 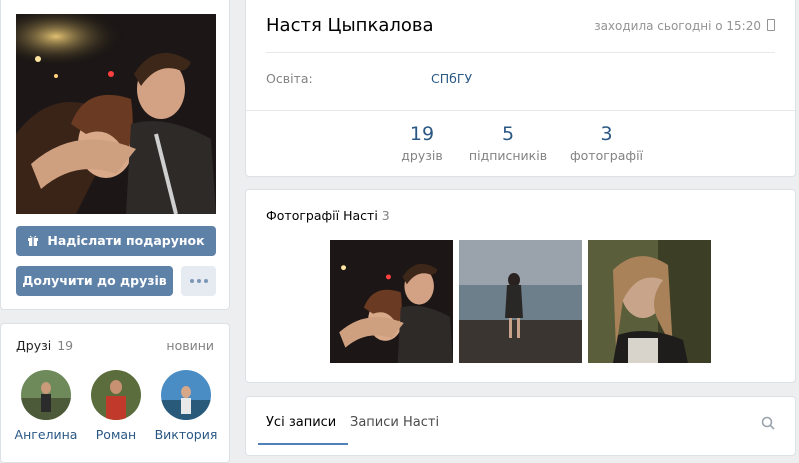 I want to click on photos-title: Фотографії Насті, so click(x=322, y=215).